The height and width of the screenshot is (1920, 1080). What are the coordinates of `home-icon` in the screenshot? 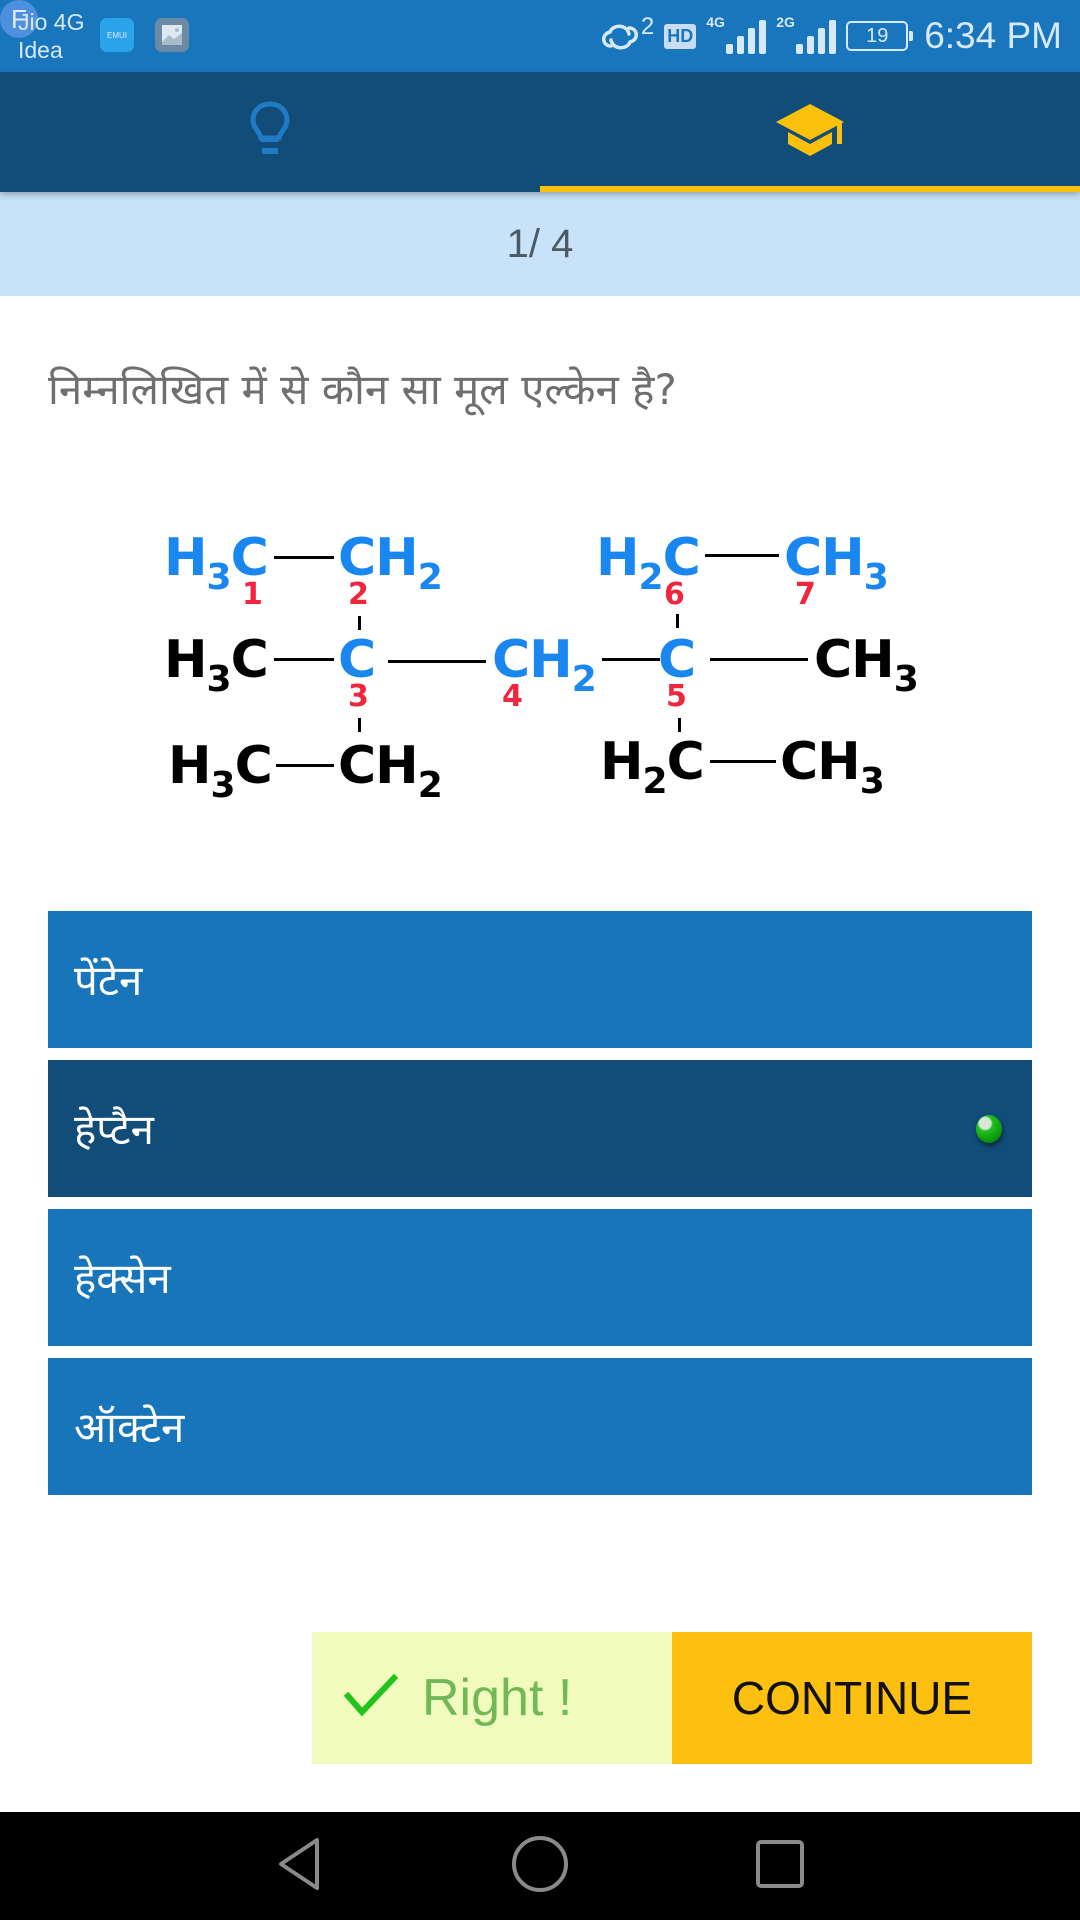 It's located at (540, 1866).